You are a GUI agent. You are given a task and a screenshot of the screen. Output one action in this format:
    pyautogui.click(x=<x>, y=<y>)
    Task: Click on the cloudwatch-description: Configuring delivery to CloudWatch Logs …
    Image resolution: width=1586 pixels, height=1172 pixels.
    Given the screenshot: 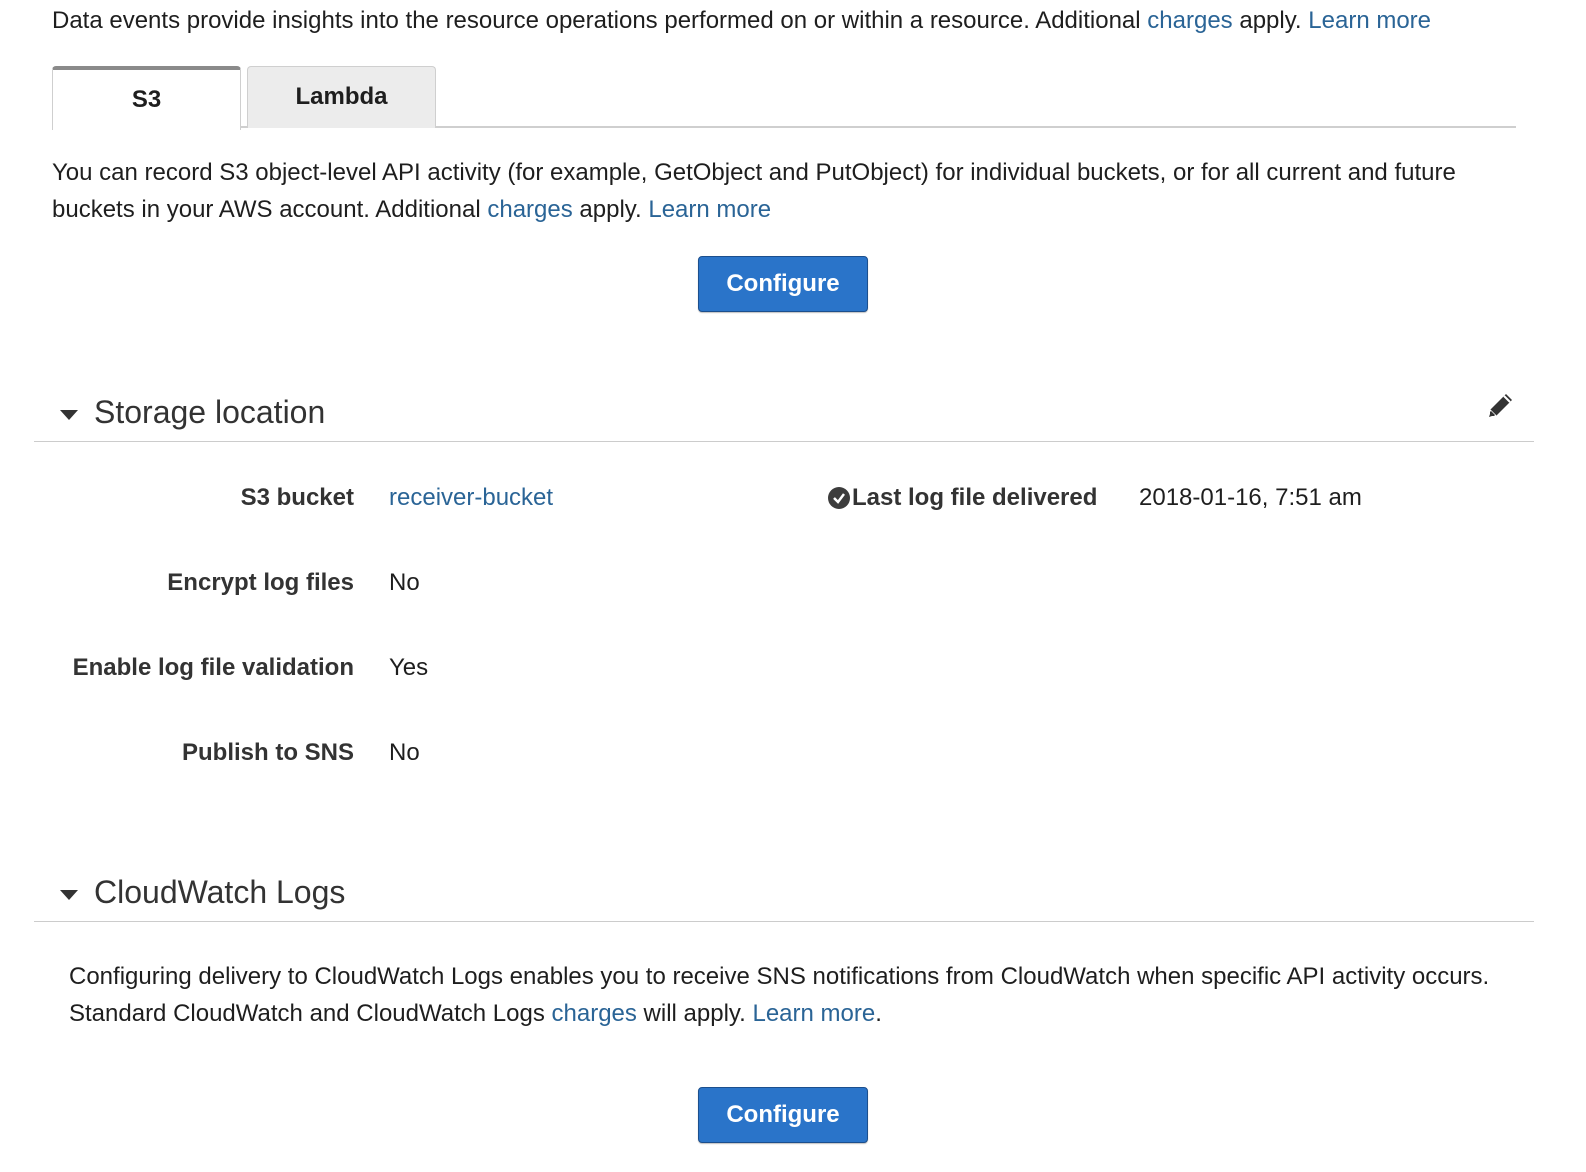 What is the action you would take?
    pyautogui.click(x=789, y=995)
    